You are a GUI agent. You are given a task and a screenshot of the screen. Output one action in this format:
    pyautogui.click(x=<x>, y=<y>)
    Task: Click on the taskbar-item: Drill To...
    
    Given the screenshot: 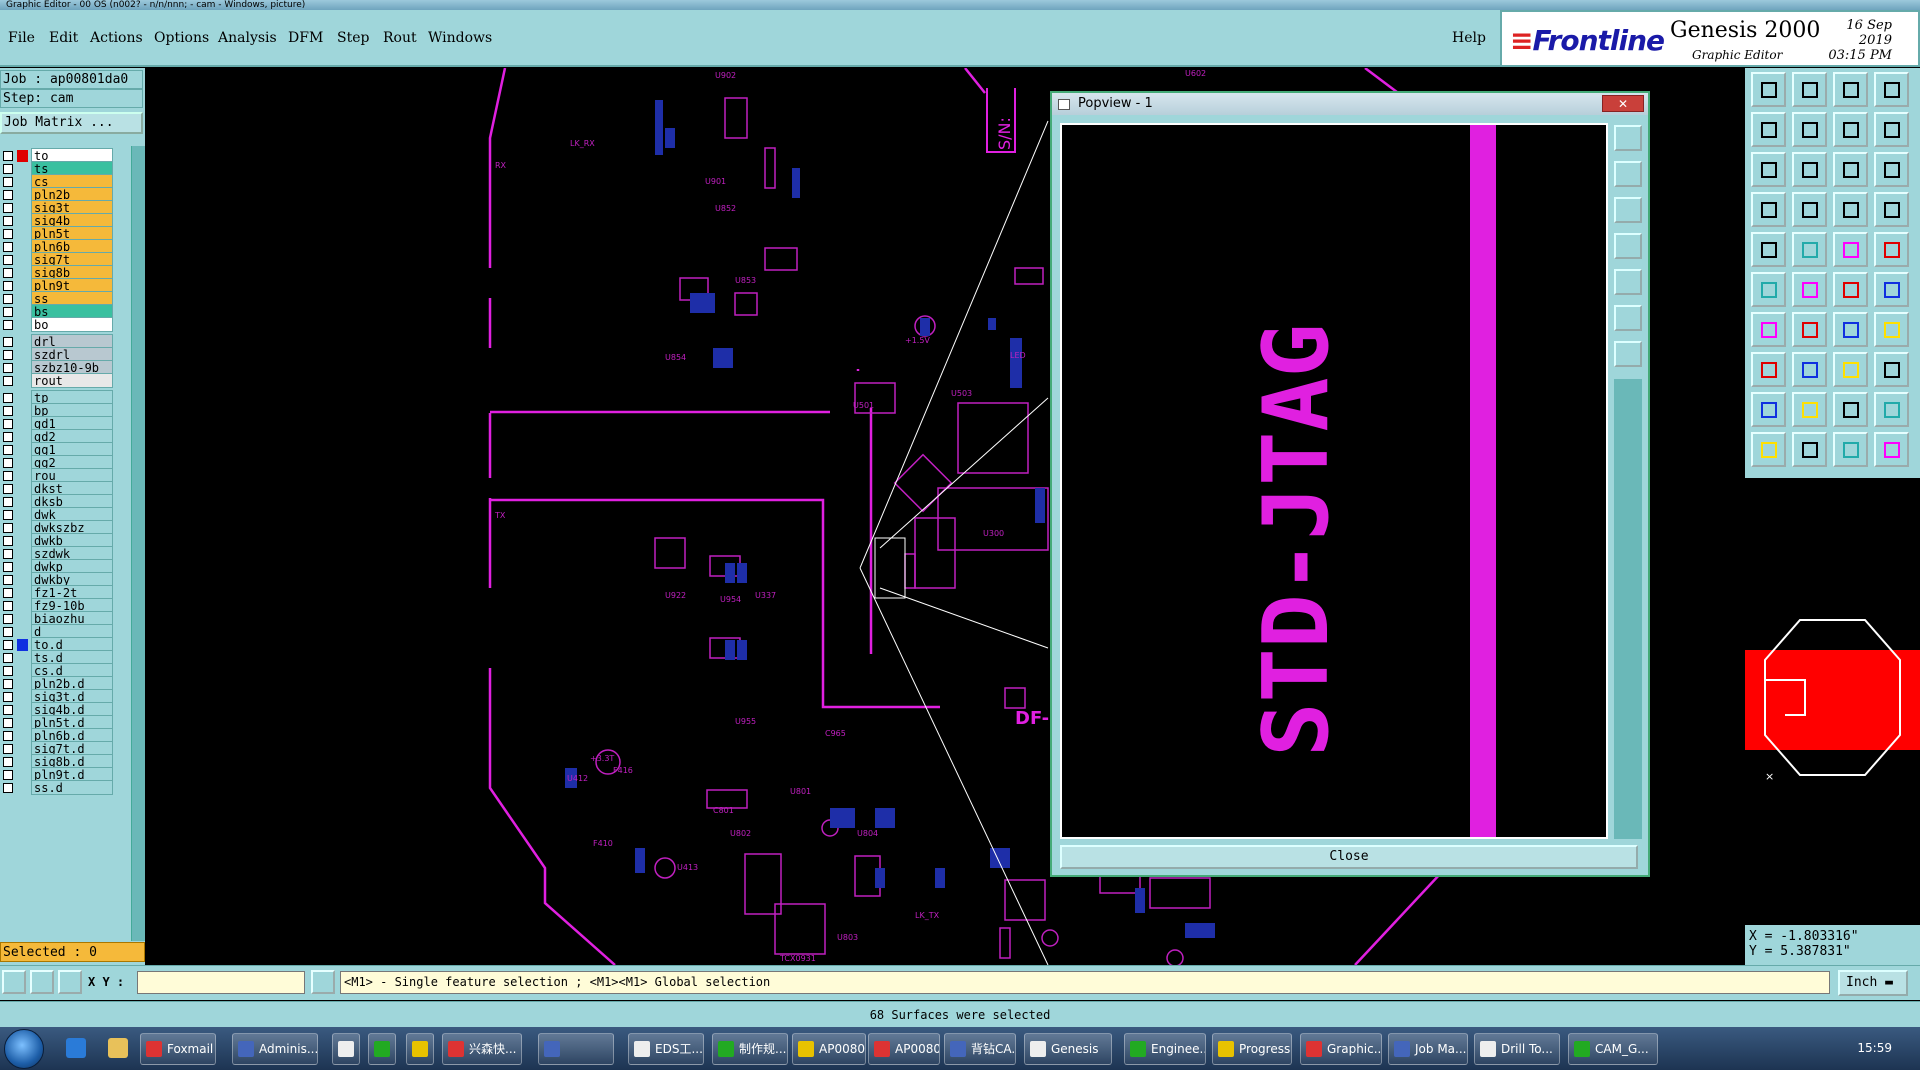 What is the action you would take?
    pyautogui.click(x=1517, y=1049)
    